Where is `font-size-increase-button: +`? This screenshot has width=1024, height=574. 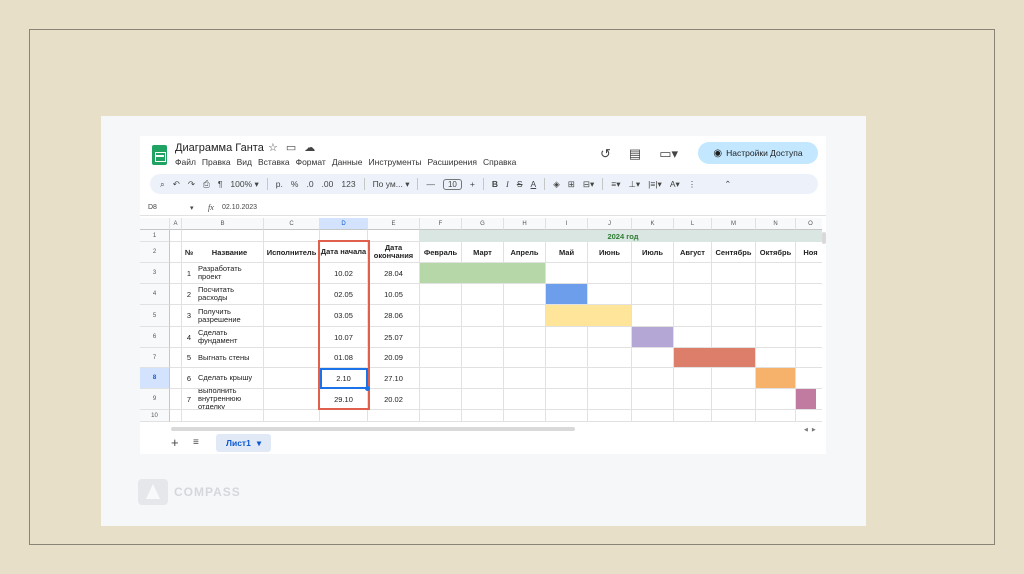 font-size-increase-button: + is located at coordinates (472, 184).